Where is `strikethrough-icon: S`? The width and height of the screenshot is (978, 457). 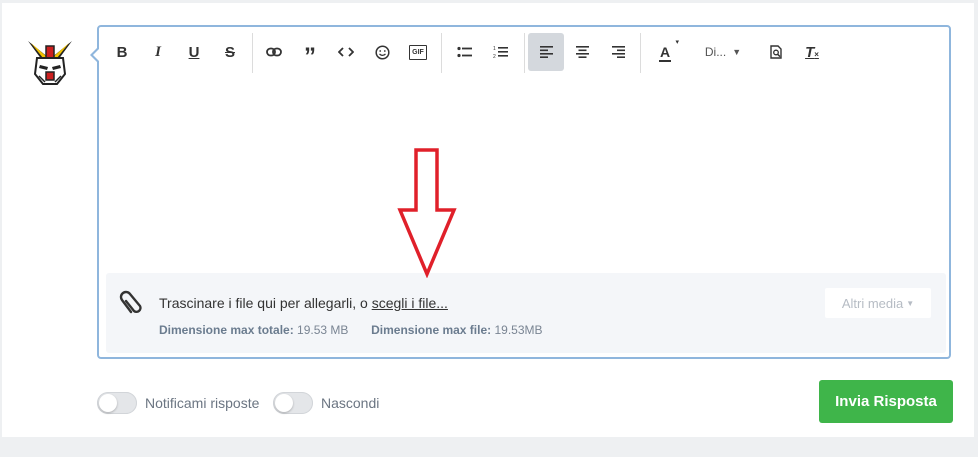
strikethrough-icon: S is located at coordinates (229, 52).